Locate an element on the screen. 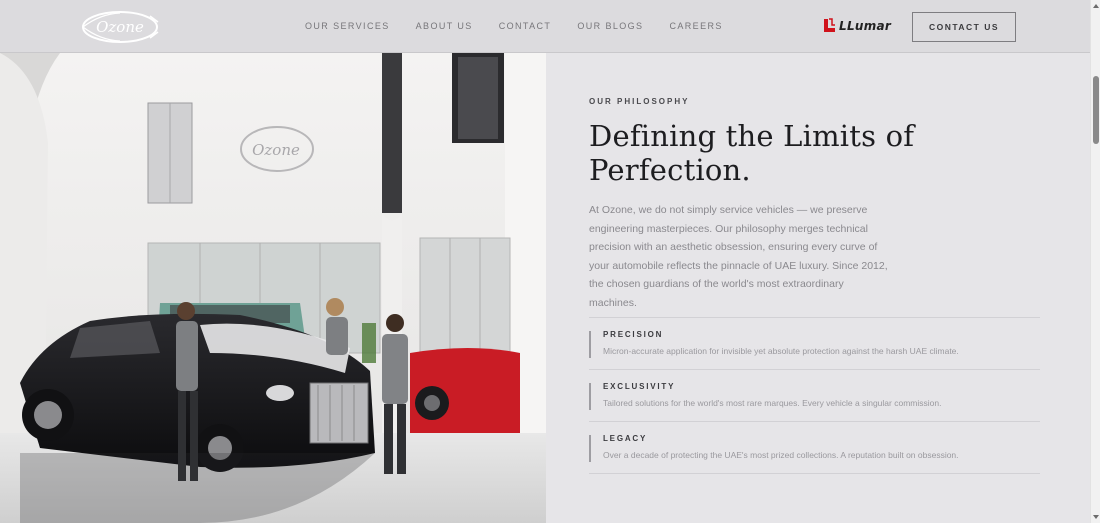  scroll-up-arrow-icon is located at coordinates (1096, 6).